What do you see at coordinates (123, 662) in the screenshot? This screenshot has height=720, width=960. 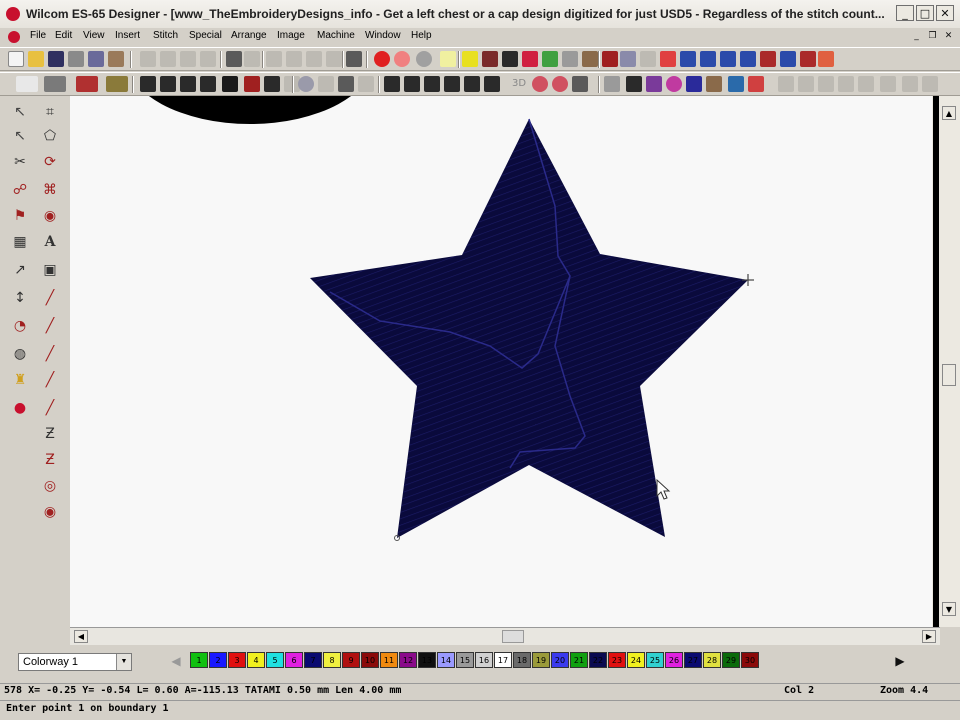 I see `chevron-down-icon: ▼` at bounding box center [123, 662].